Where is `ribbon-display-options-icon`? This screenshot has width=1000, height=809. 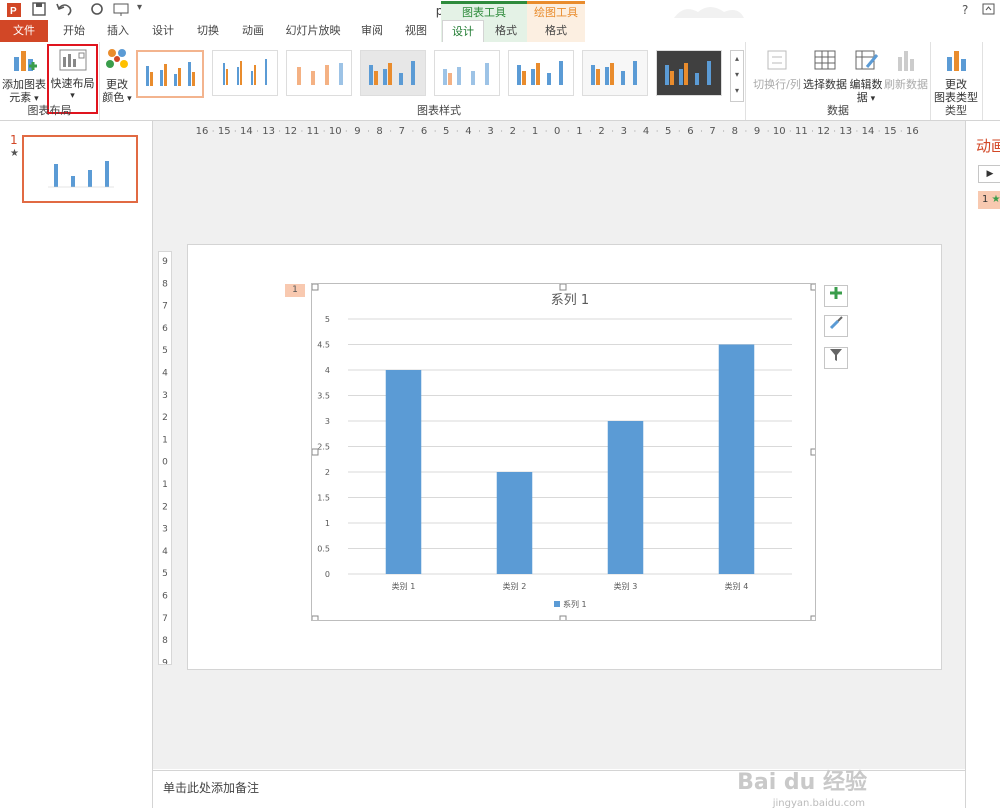 ribbon-display-options-icon is located at coordinates (989, 11).